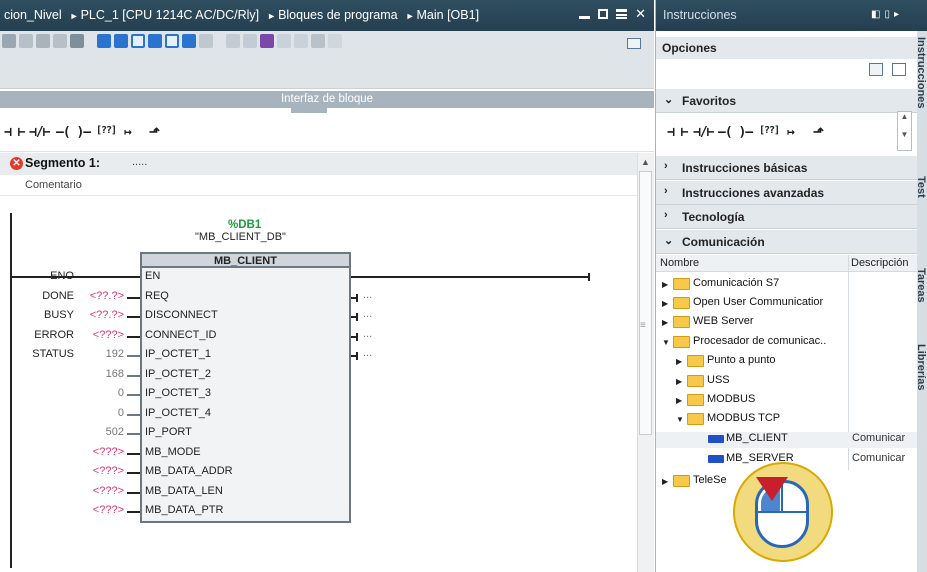 The height and width of the screenshot is (572, 927). Describe the element at coordinates (301, 41) in the screenshot. I see `outdent-icon` at that location.